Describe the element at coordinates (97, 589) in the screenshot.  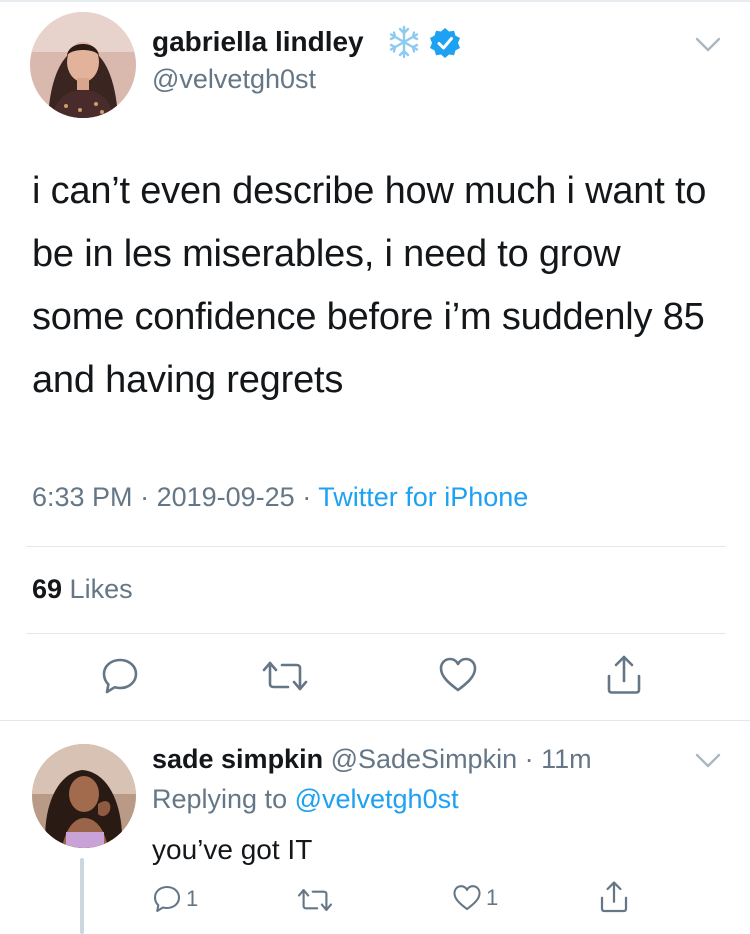
I see `likes-label: Likes` at that location.